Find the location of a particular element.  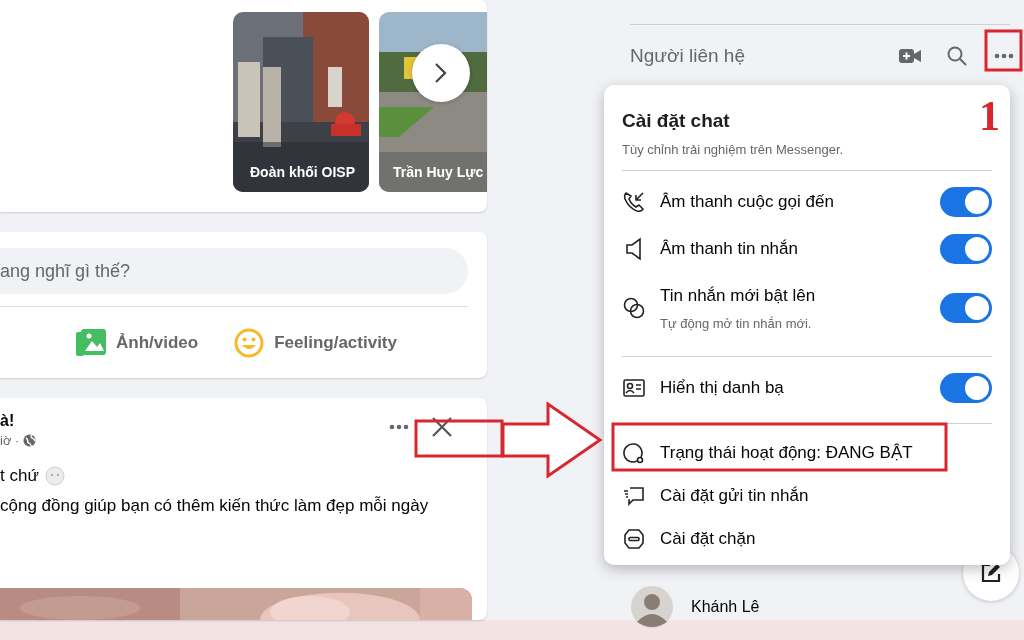

story-name: Đoàn khối OISP is located at coordinates (303, 172).